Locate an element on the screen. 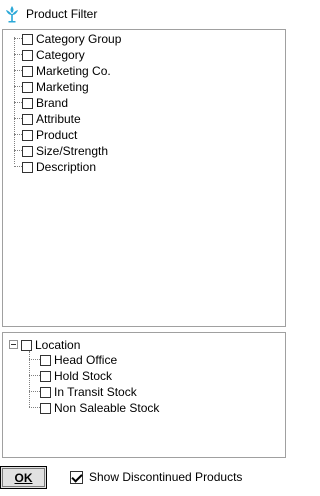 Image resolution: width=320 pixels, height=496 pixels. tree-node-label: Attribute is located at coordinates (58, 119).